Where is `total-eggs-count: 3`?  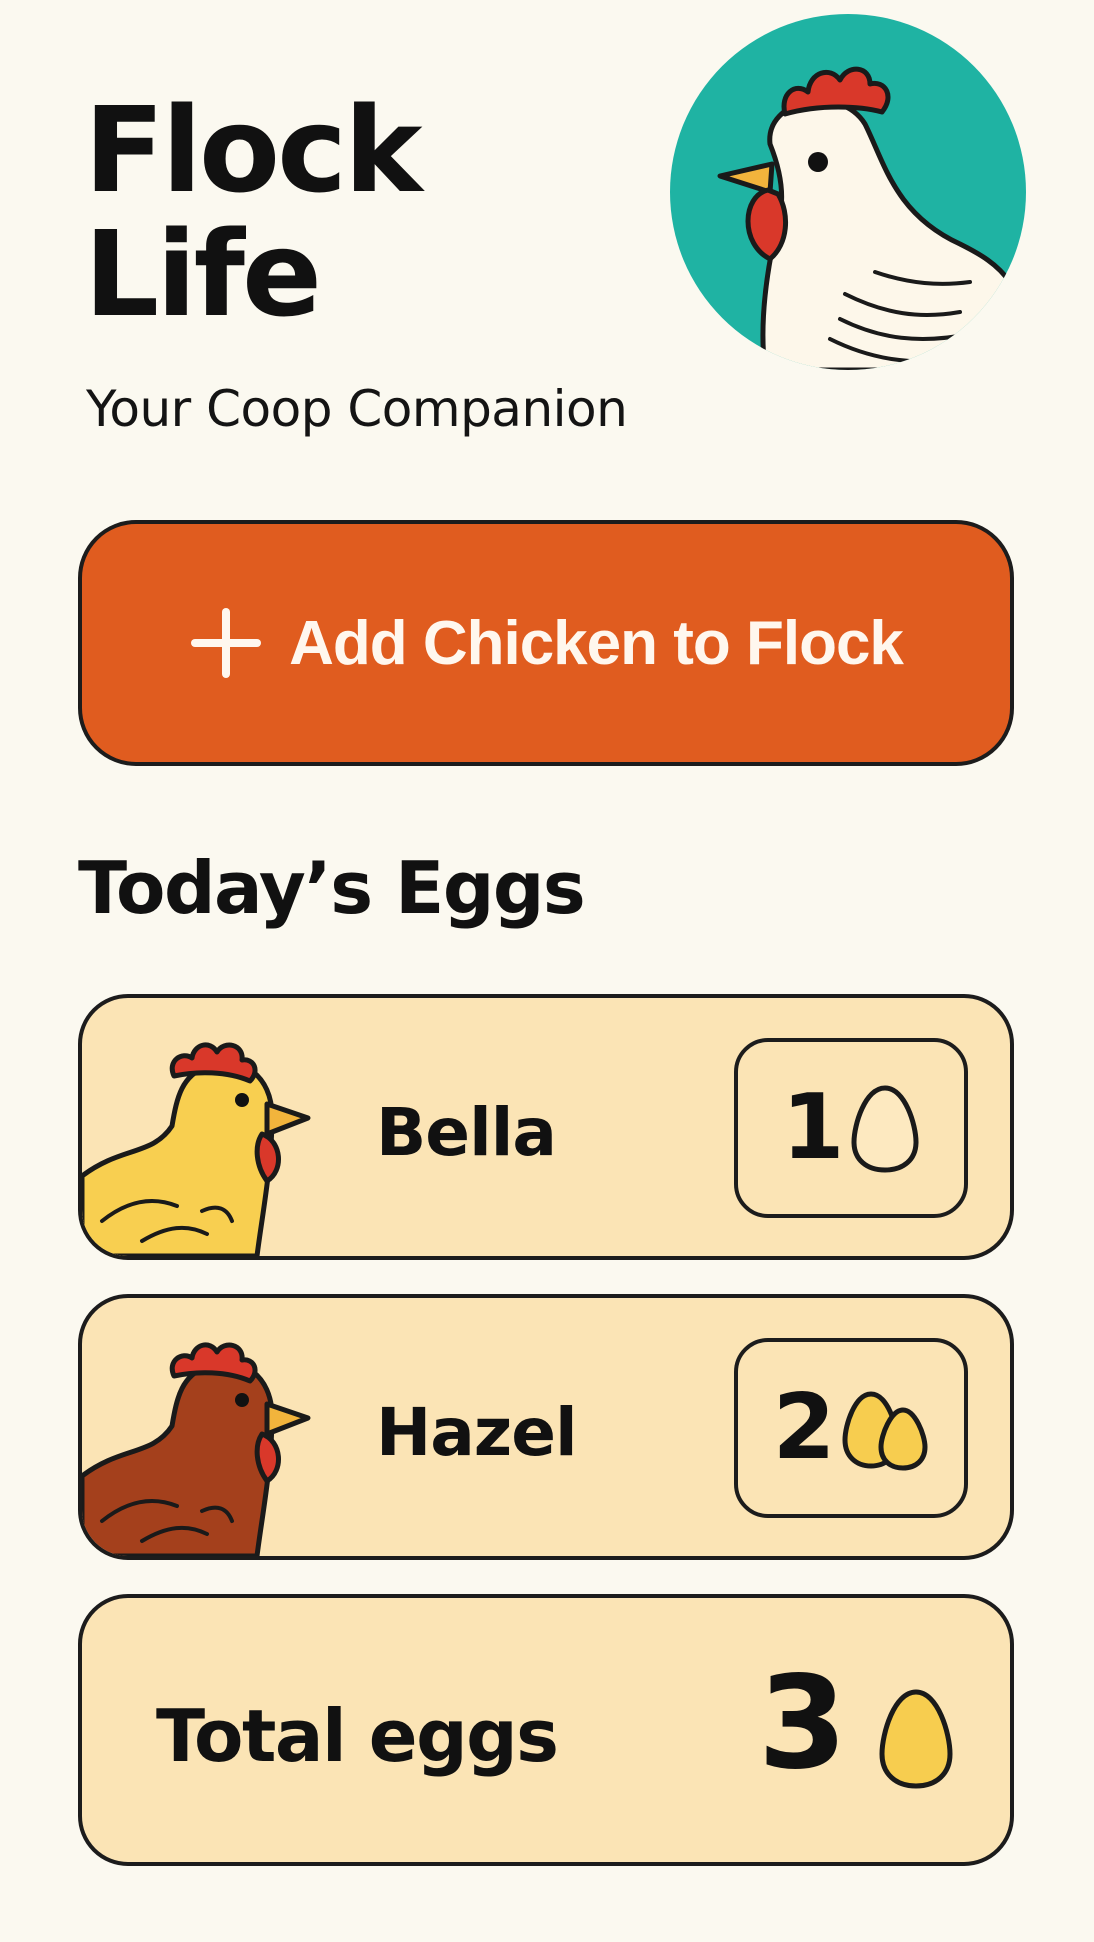 total-eggs-count: 3 is located at coordinates (803, 1723).